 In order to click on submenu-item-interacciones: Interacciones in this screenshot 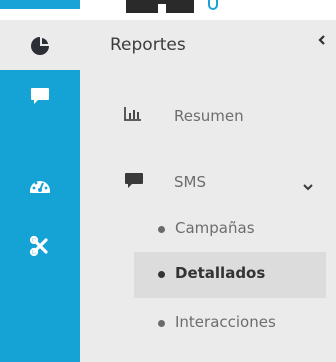, I will do `click(208, 323)`.